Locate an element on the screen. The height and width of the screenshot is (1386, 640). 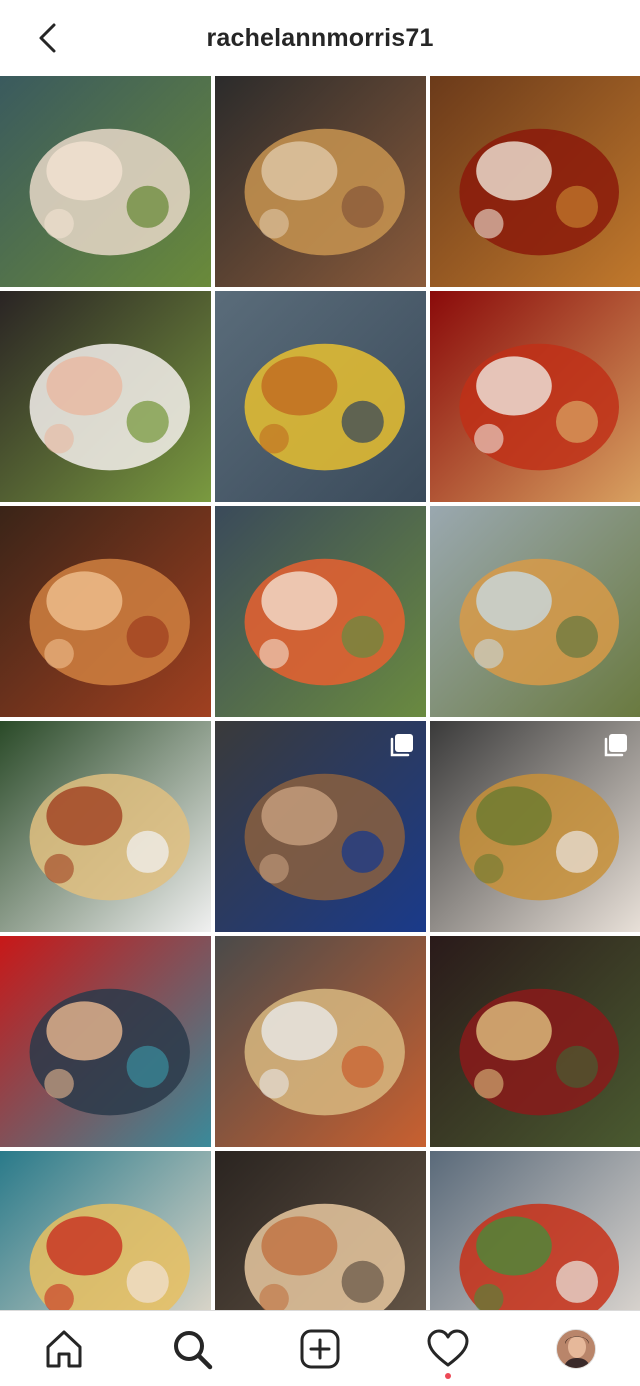
post-open-kitchen is located at coordinates (320, 1041).